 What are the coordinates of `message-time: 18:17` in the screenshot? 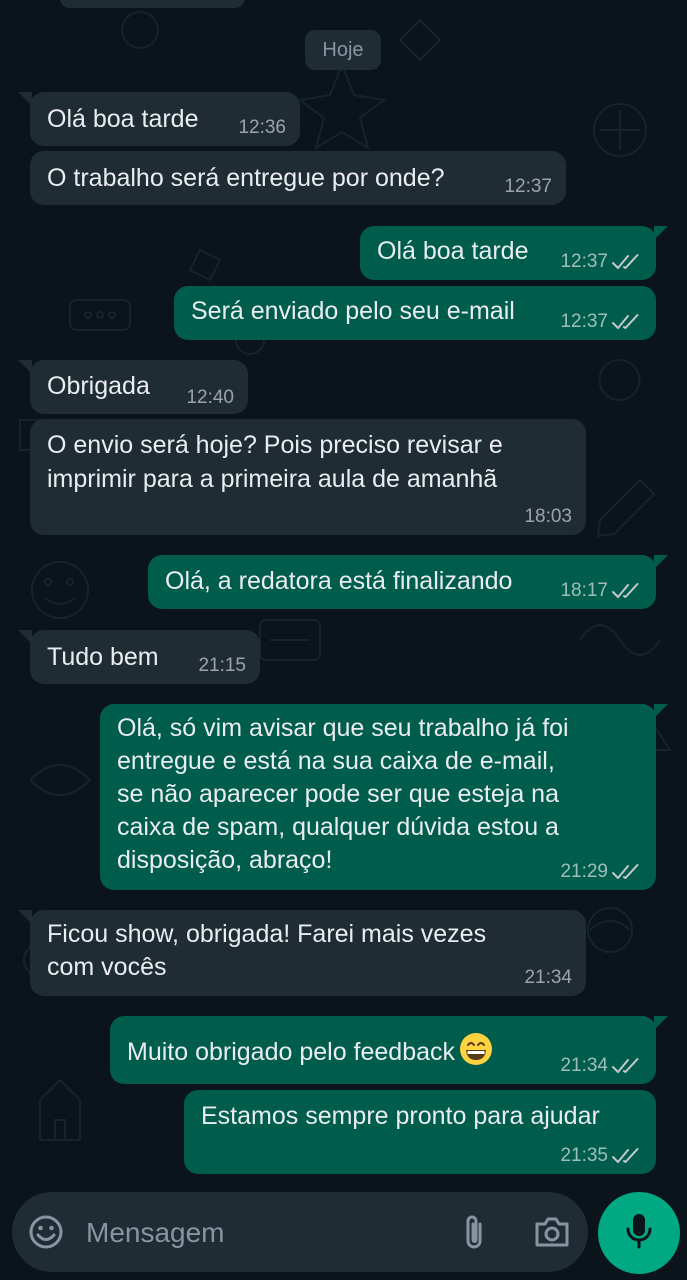 It's located at (584, 590).